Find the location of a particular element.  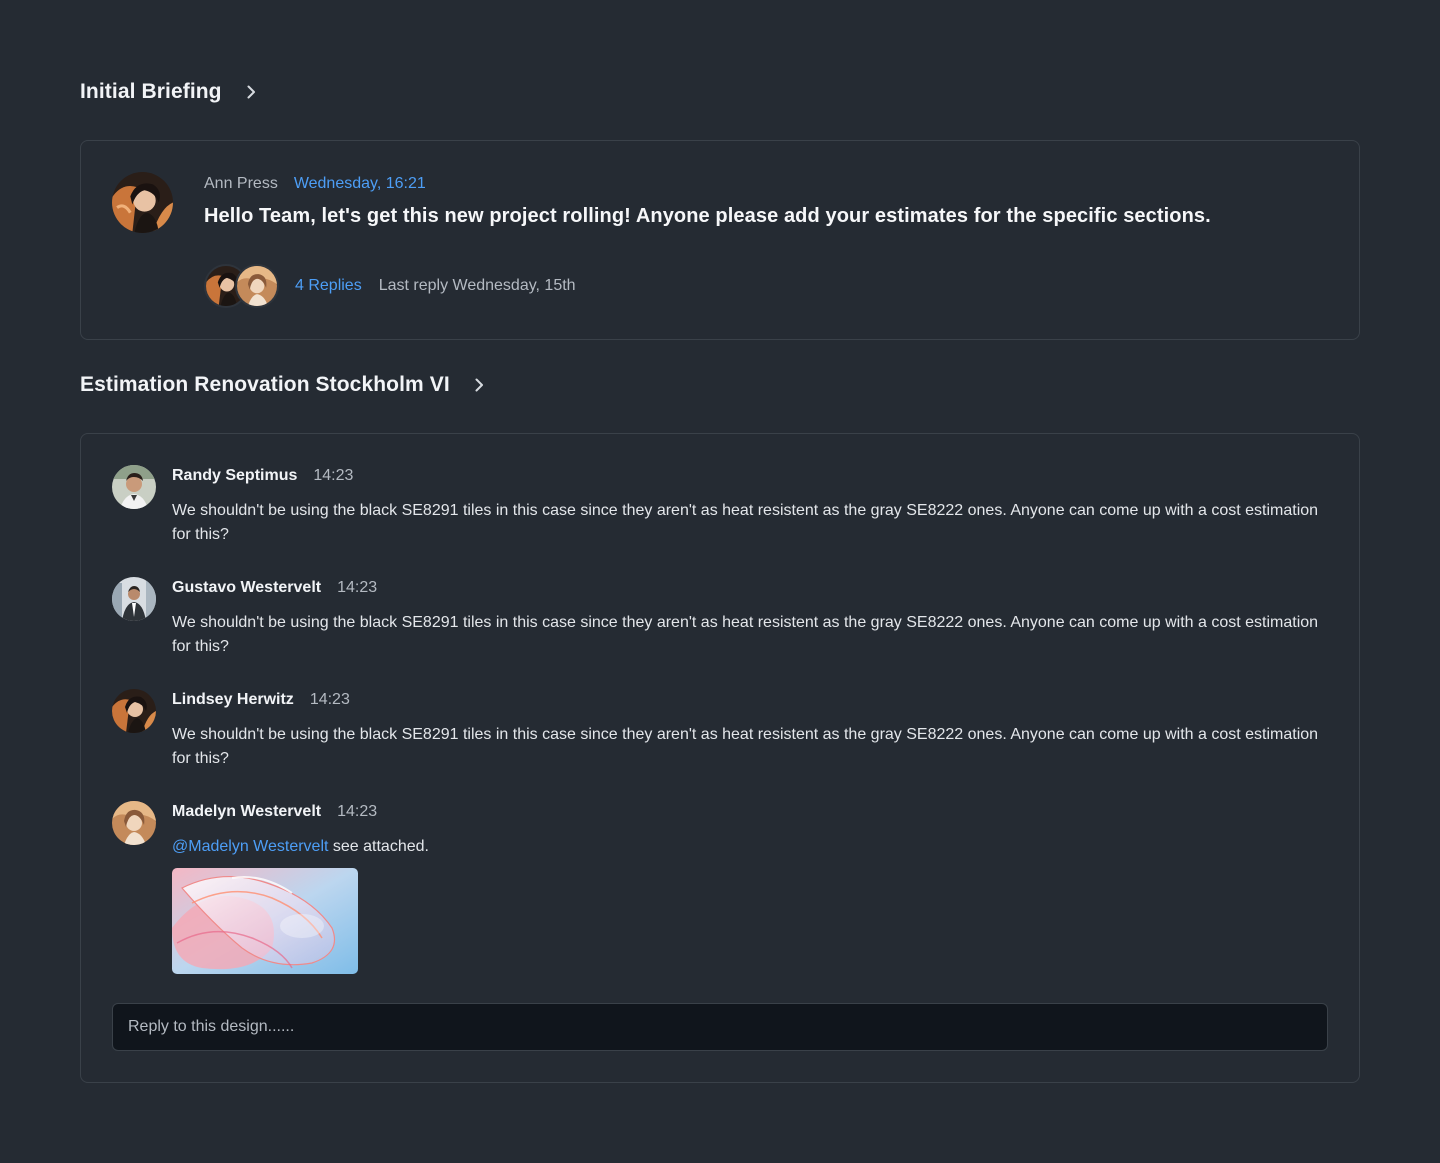

thread-header-initial-briefing: Initial Briefing is located at coordinates (169, 92).